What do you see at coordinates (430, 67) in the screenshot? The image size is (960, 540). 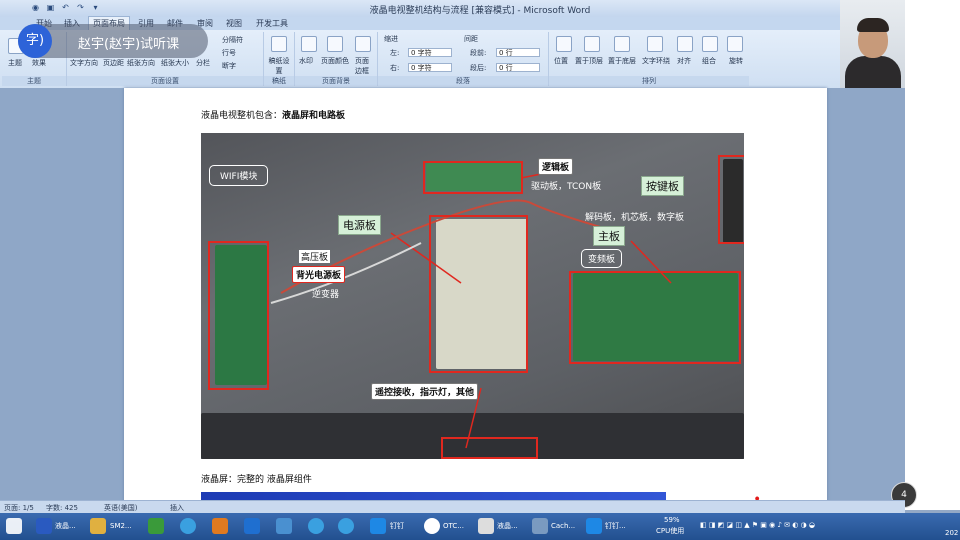 I see `indent-right-field: 0 字符` at bounding box center [430, 67].